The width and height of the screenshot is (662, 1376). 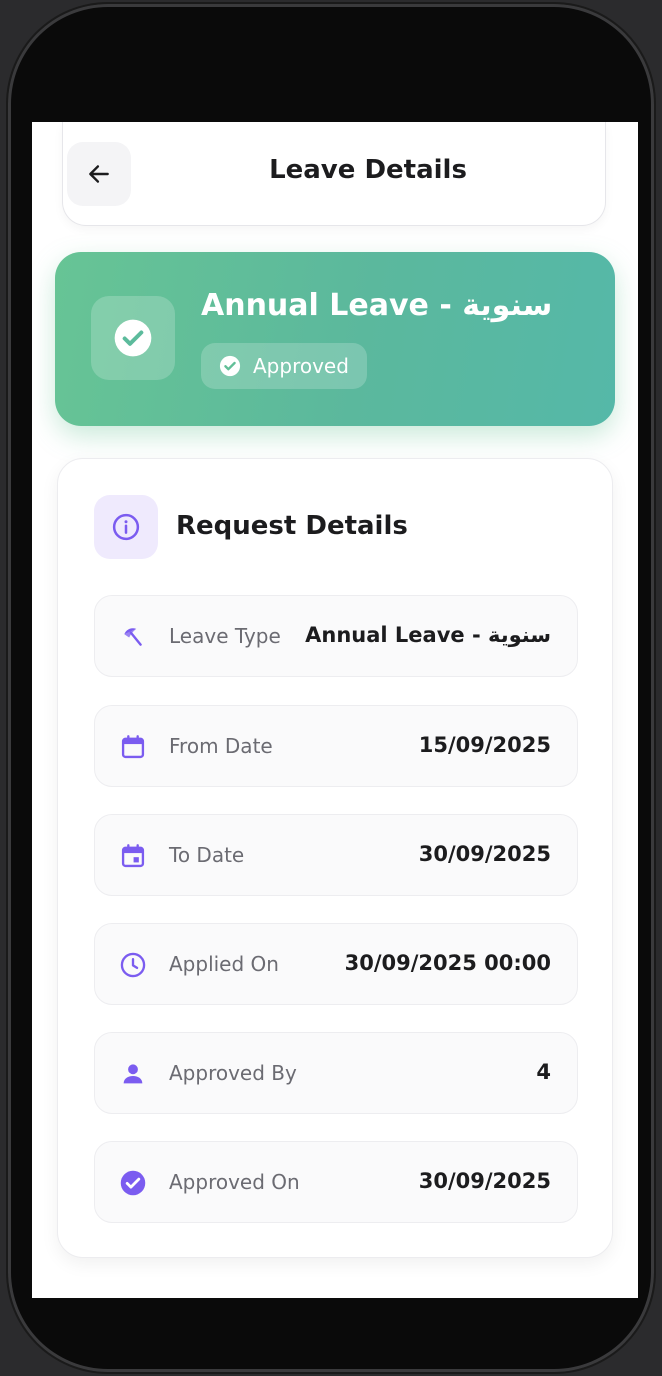 What do you see at coordinates (428, 635) in the screenshot?
I see `row-value: Annual Leave - سنوية` at bounding box center [428, 635].